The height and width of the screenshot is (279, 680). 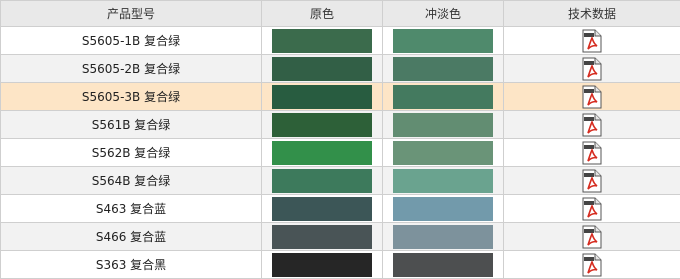 I want to click on product-model-cell: S463 复合蓝, so click(x=131, y=209).